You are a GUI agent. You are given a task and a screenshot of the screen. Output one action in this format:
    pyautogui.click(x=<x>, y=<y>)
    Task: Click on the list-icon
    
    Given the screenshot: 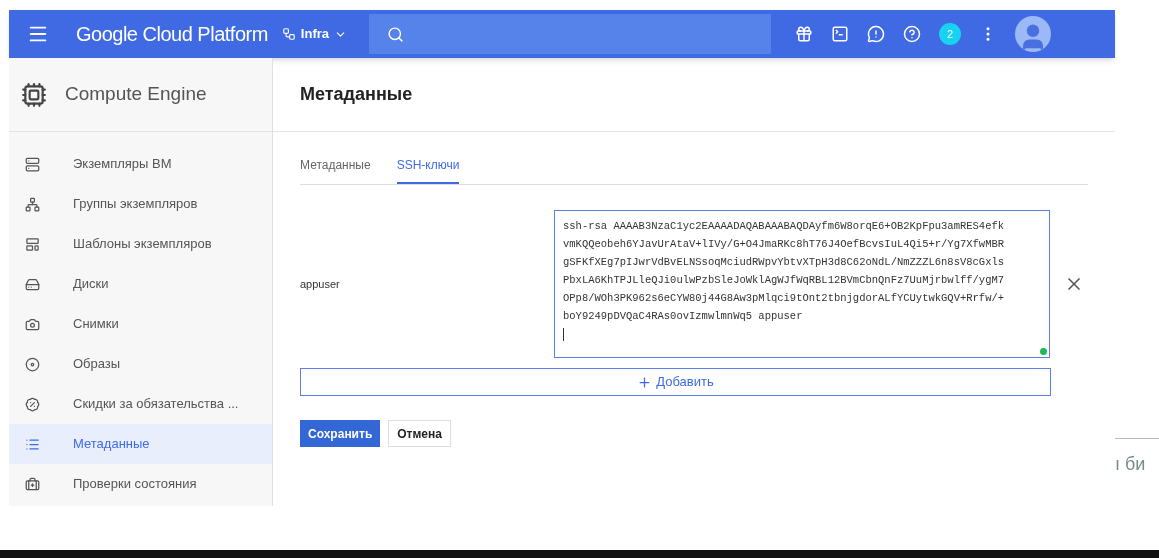 What is the action you would take?
    pyautogui.click(x=32, y=444)
    